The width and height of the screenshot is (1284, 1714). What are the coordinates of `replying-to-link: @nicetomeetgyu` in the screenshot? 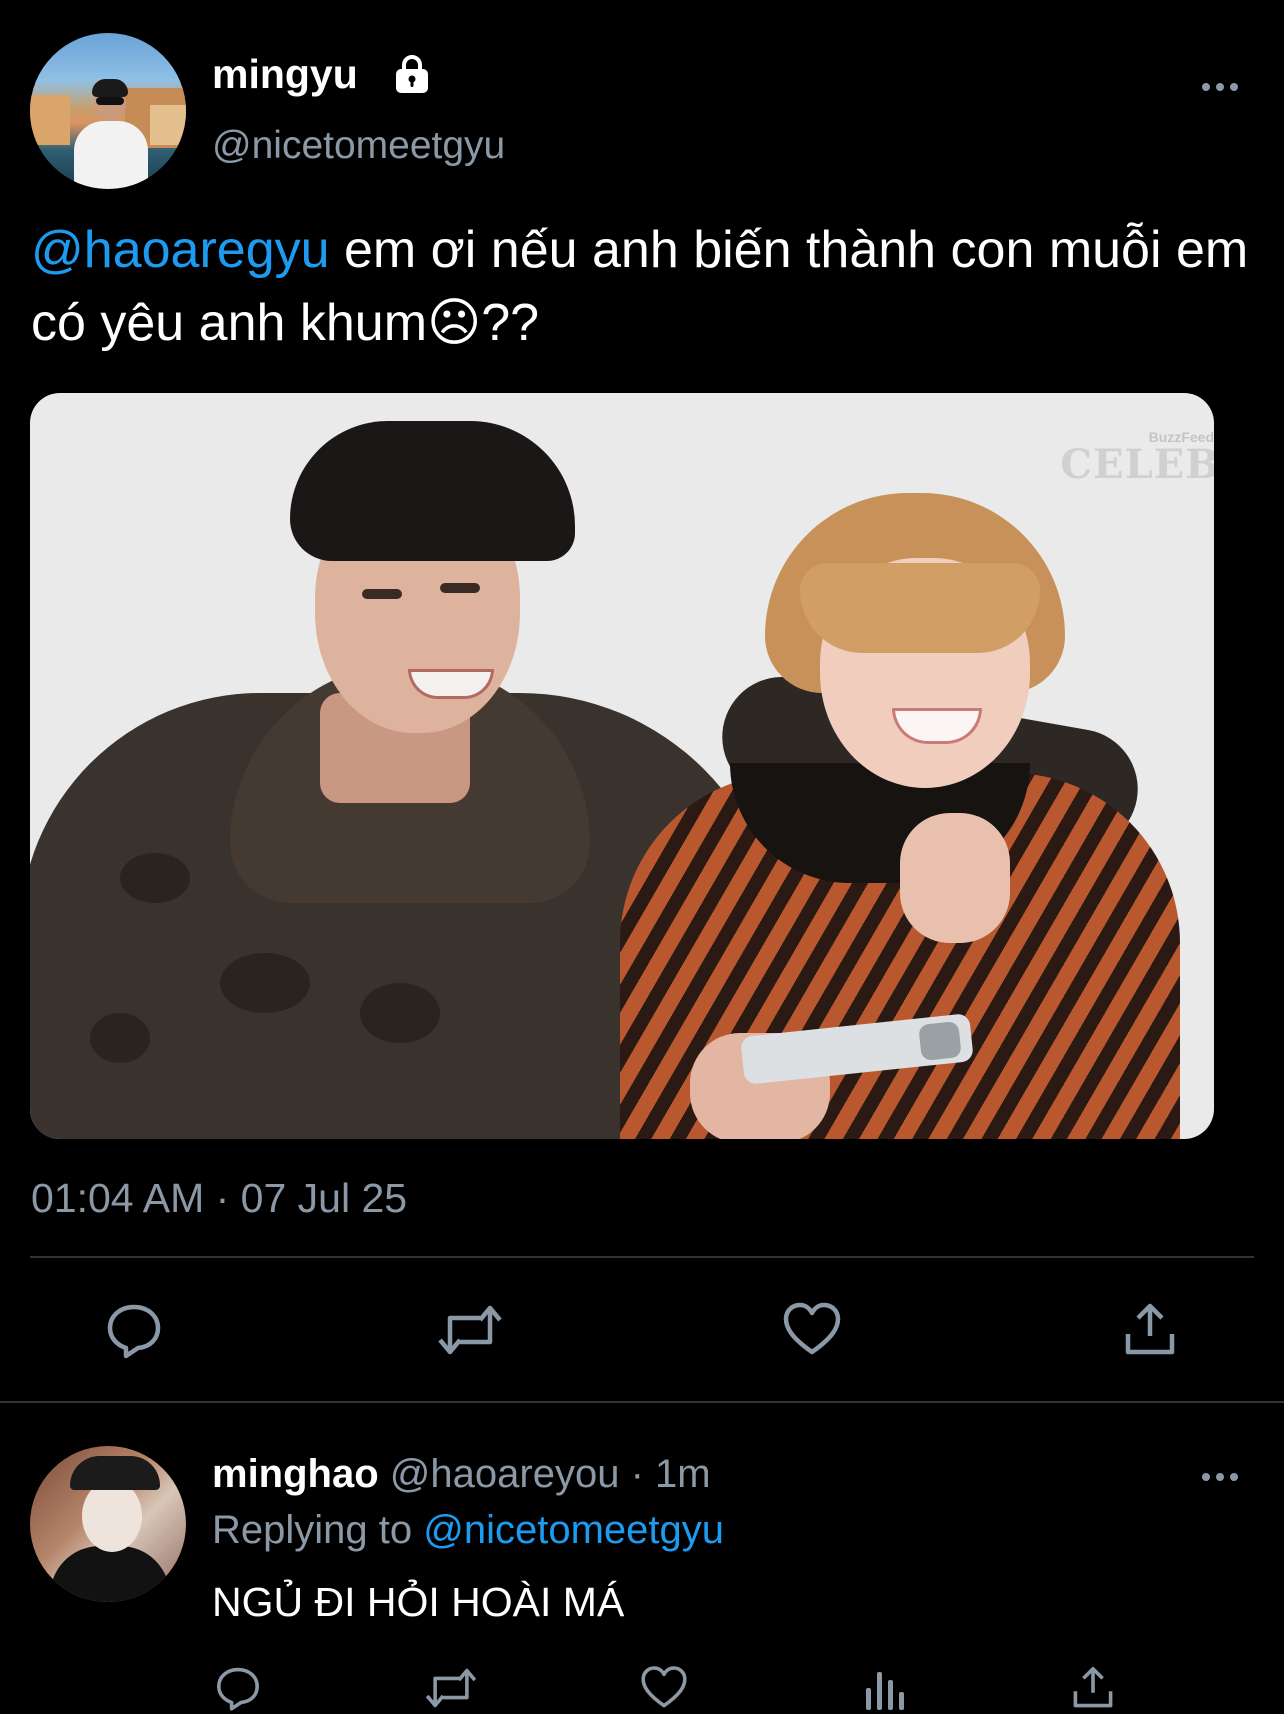 It's located at (573, 1530).